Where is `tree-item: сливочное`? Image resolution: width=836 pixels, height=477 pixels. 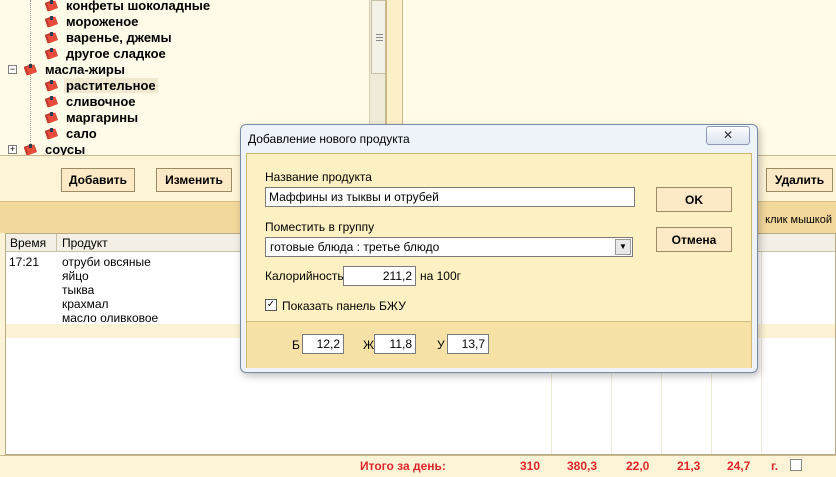
tree-item: сливочное is located at coordinates (91, 102).